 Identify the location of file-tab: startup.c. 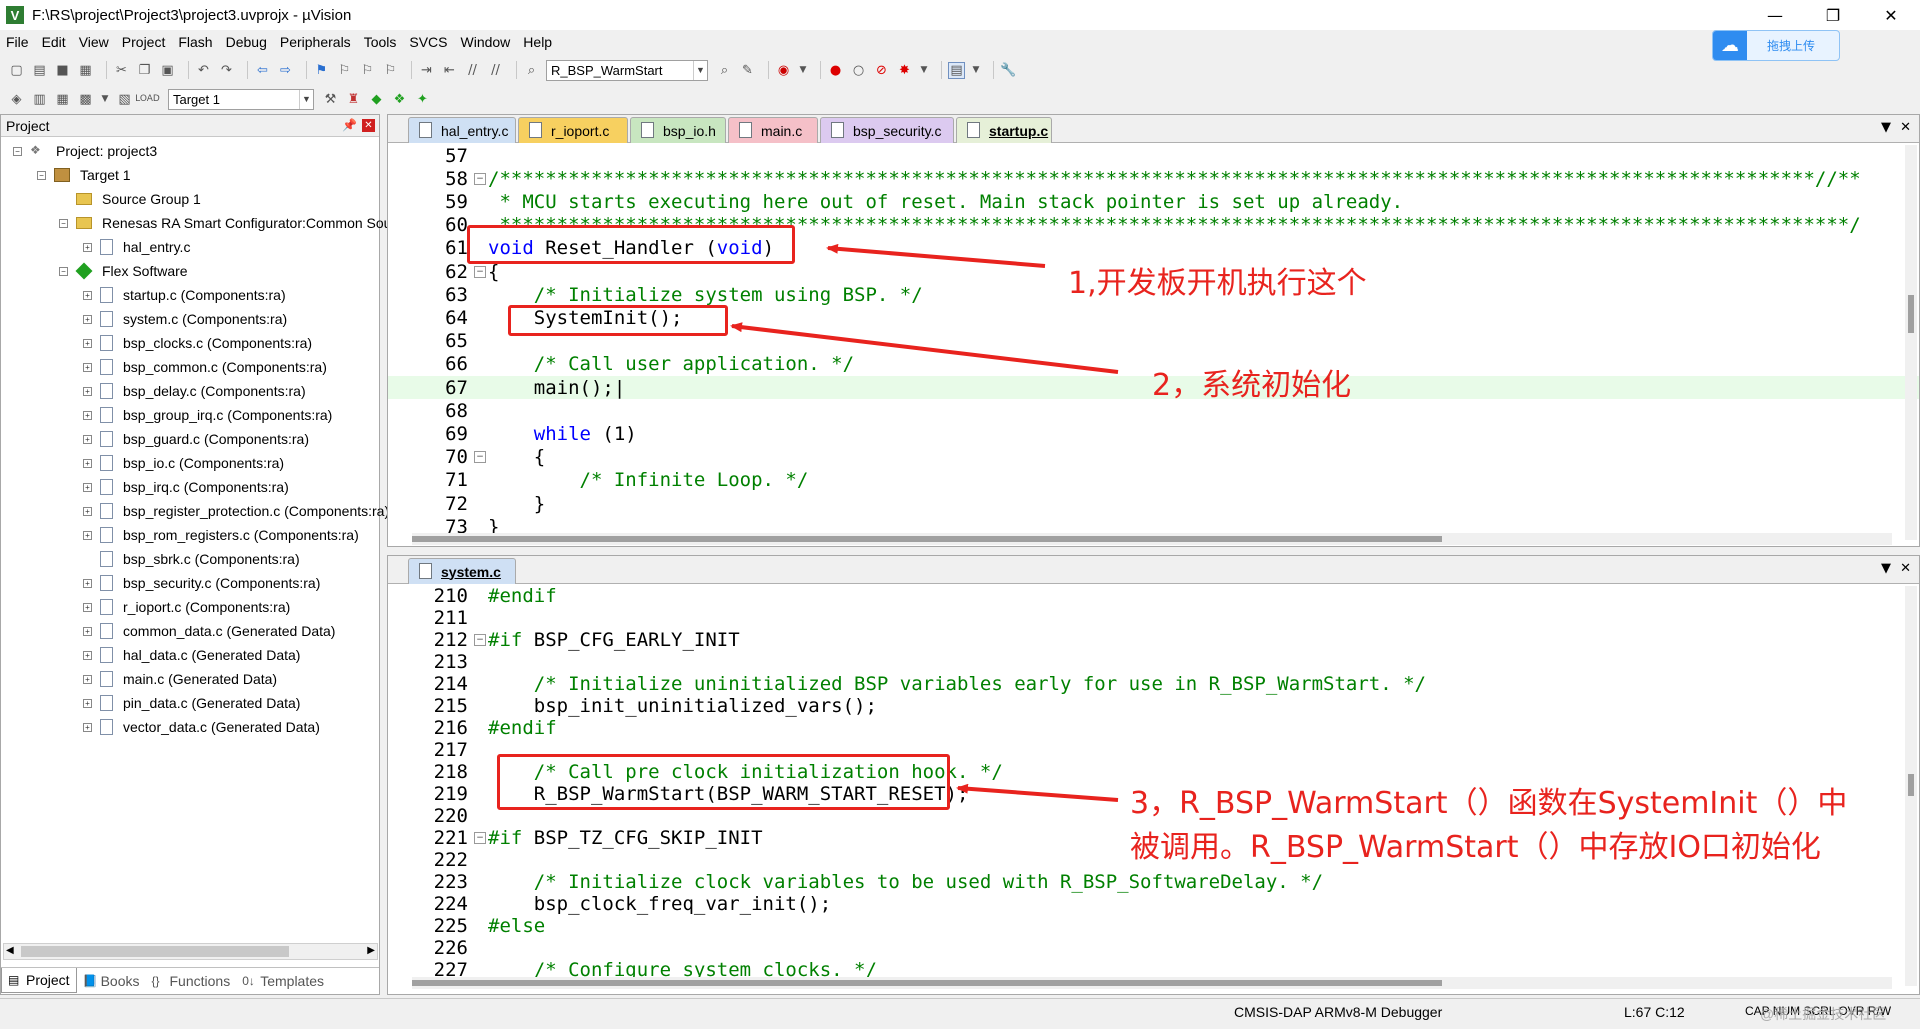
(1004, 130).